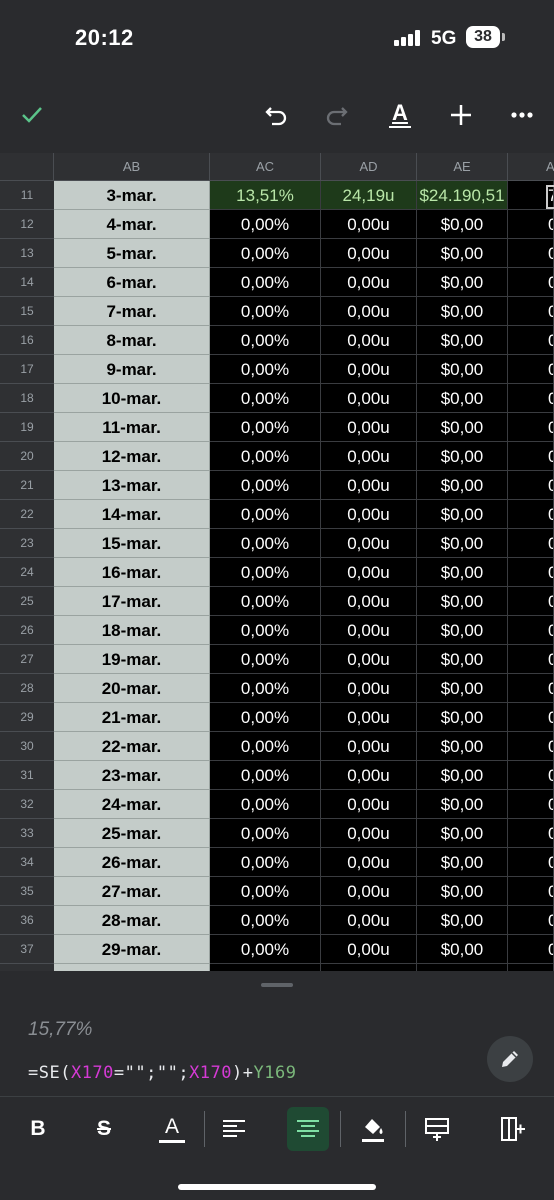 This screenshot has width=554, height=1200. What do you see at coordinates (132, 804) in the screenshot?
I see `cell-ab: 24-mar.` at bounding box center [132, 804].